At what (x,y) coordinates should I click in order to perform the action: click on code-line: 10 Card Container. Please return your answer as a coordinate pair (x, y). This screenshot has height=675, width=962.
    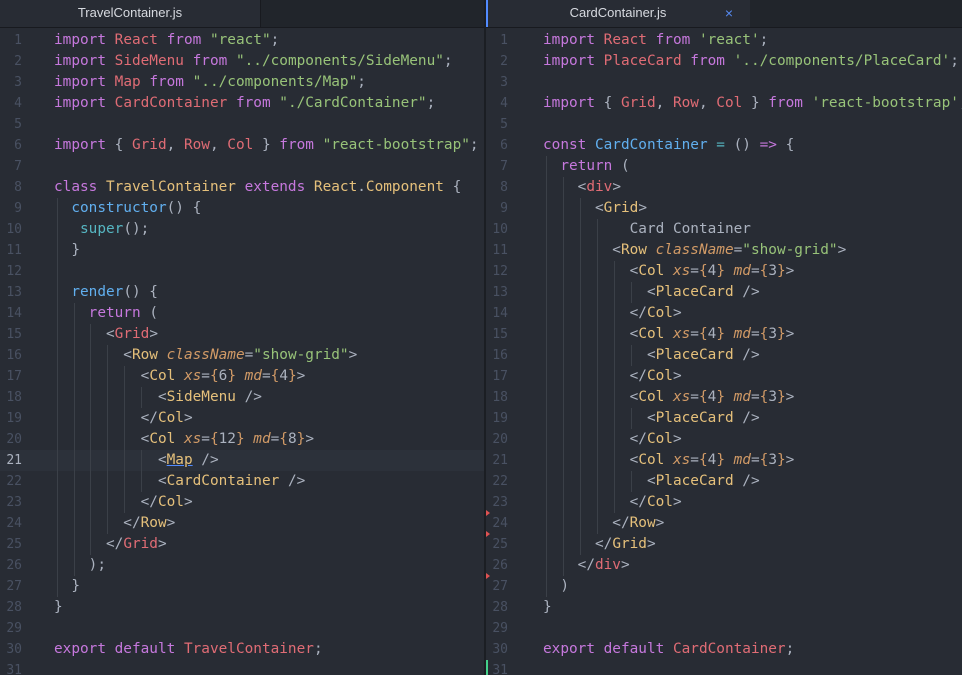
    Looking at the image, I should click on (724, 229).